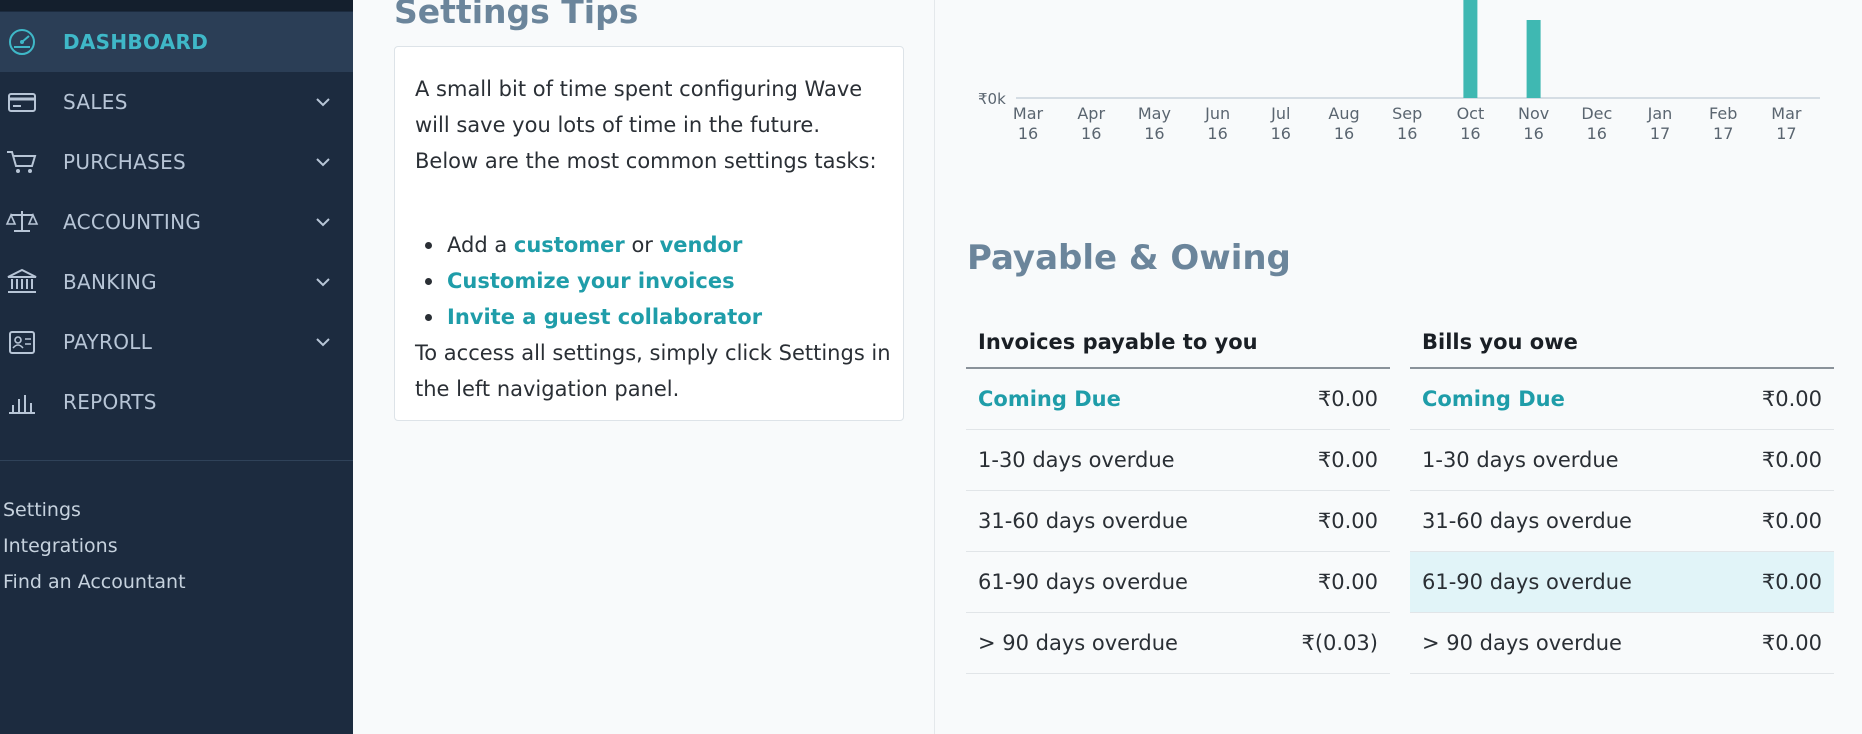  Describe the element at coordinates (1533, 113) in the screenshot. I see `x-tick-label: Nov` at that location.